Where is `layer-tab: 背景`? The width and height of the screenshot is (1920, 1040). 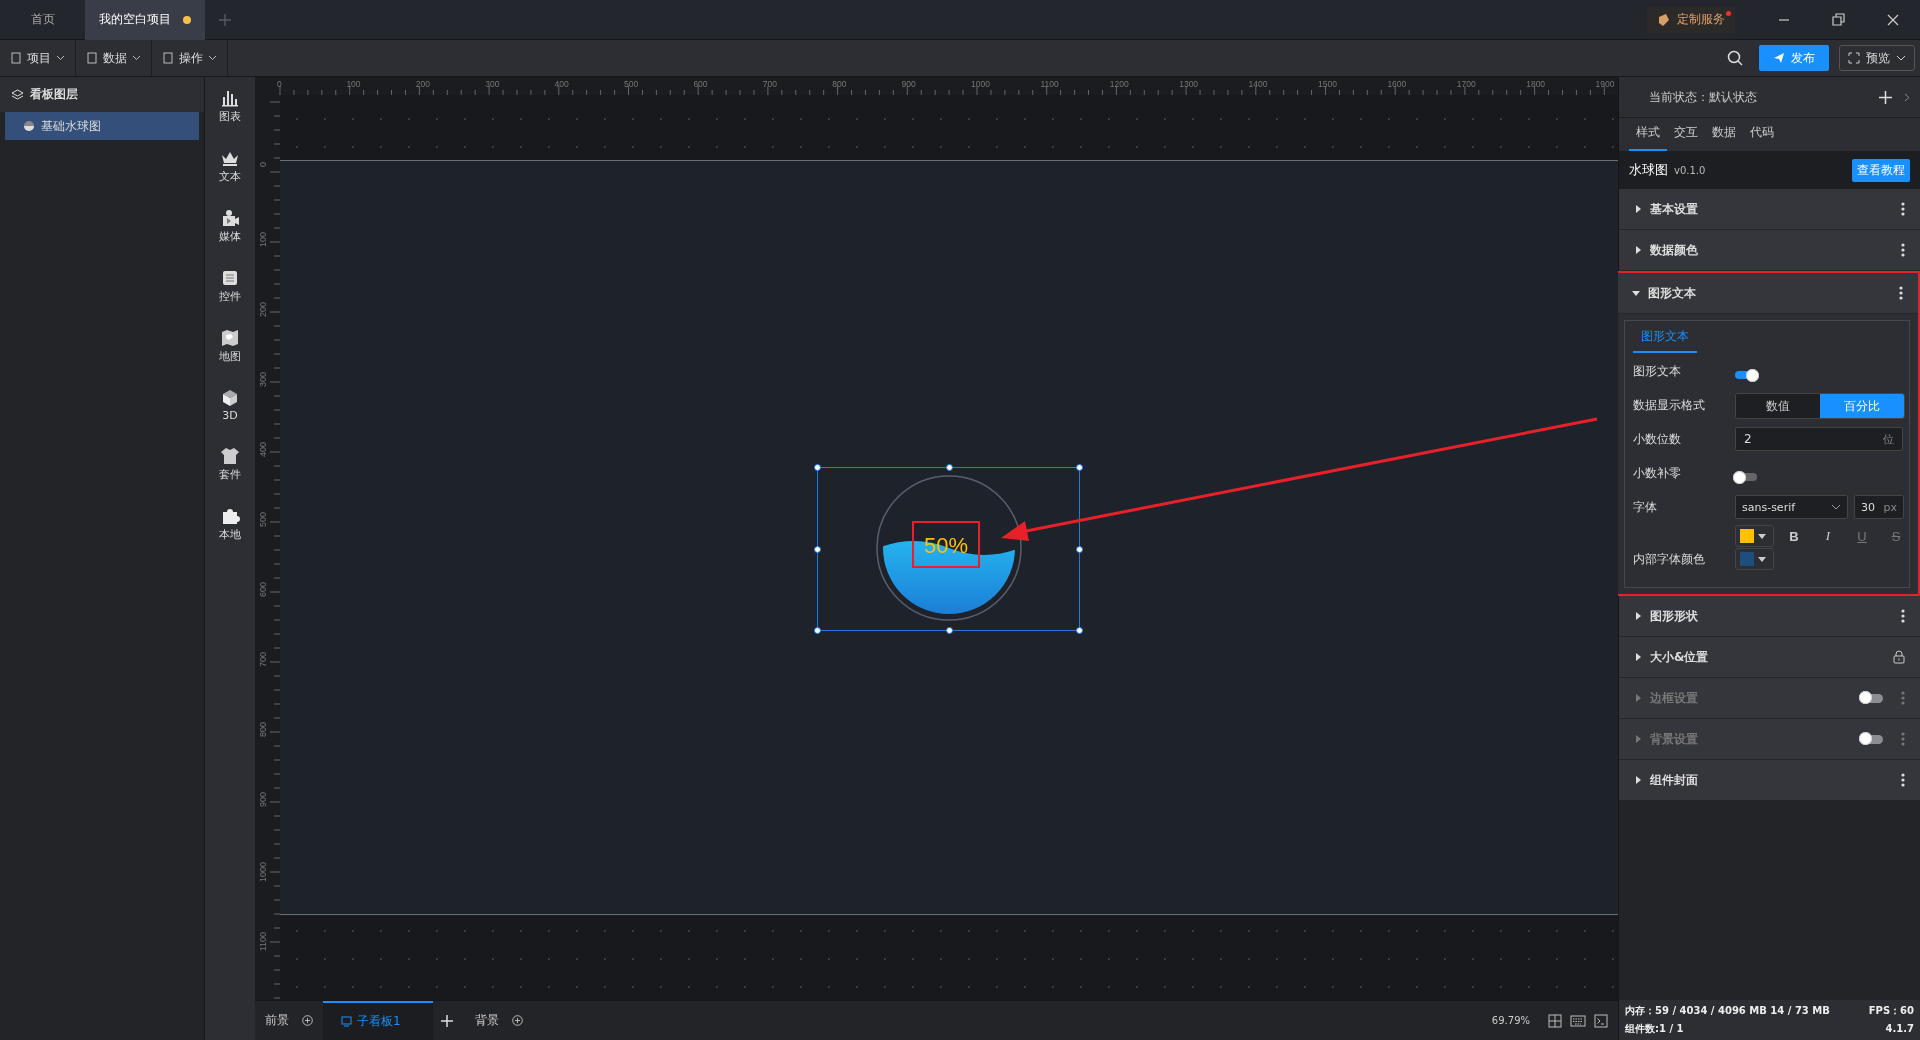 layer-tab: 背景 is located at coordinates (499, 1020).